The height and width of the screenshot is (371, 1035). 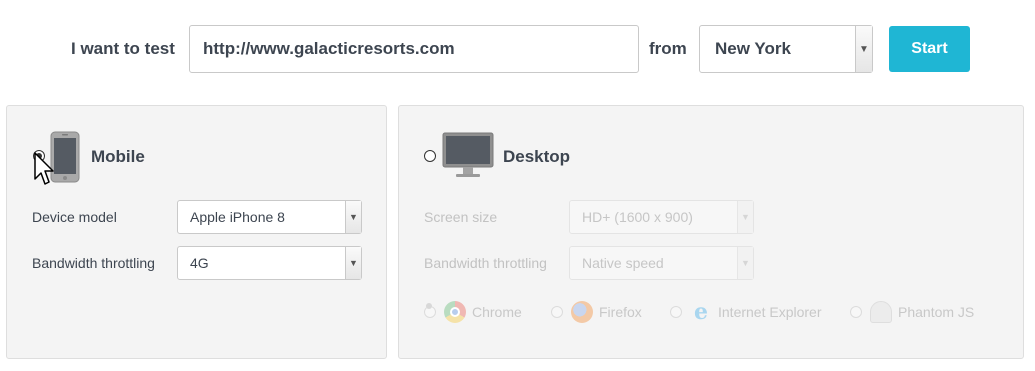 I want to click on phantomjs-radio, so click(x=856, y=312).